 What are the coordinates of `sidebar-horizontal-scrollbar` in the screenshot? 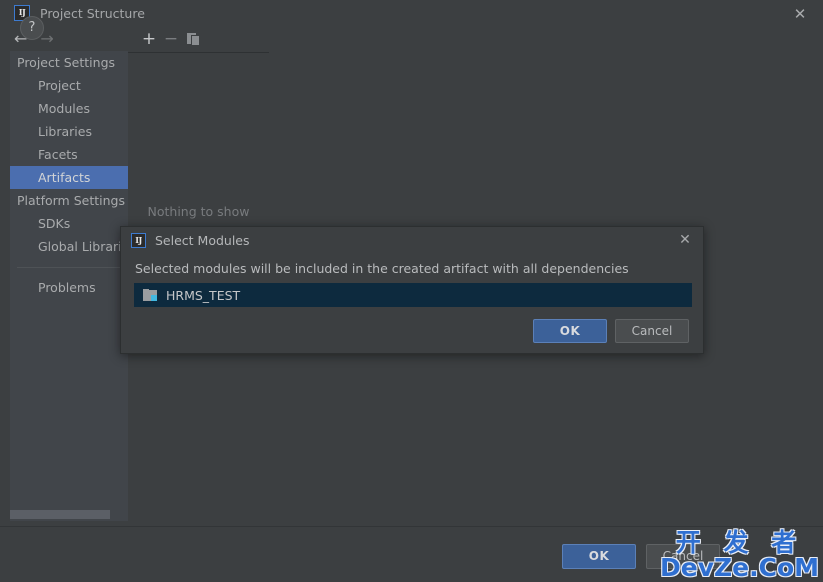 It's located at (60, 514).